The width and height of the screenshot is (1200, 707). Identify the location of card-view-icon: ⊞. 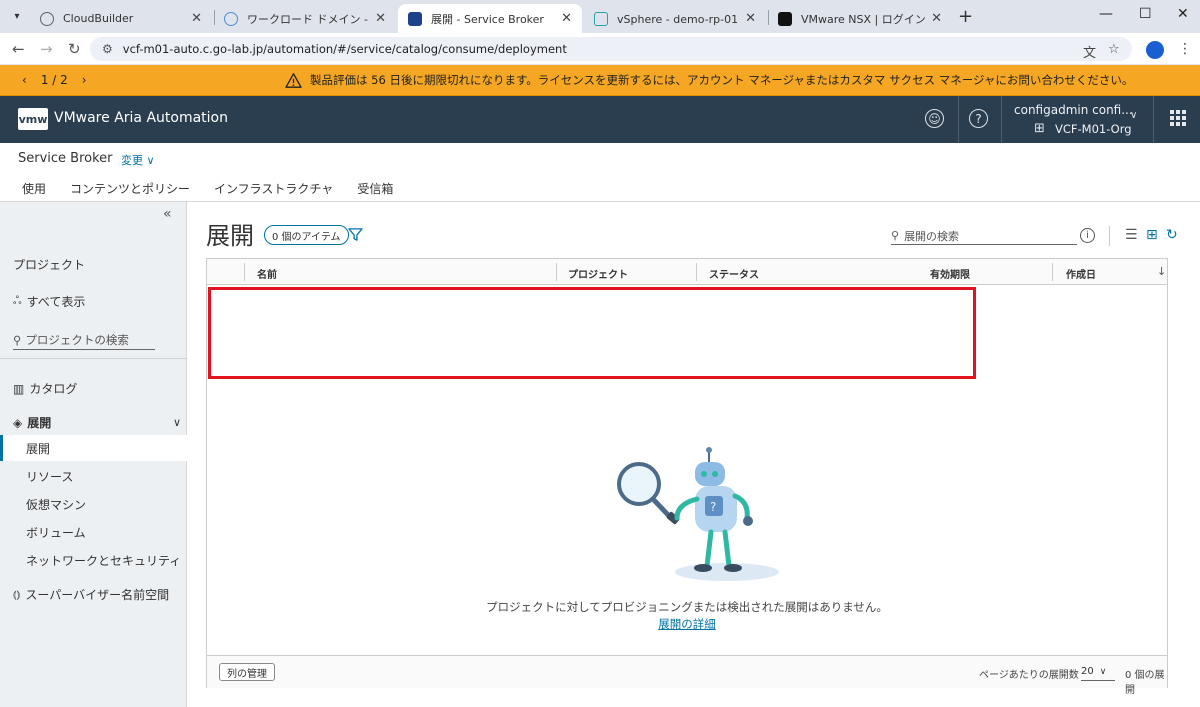
(1152, 235).